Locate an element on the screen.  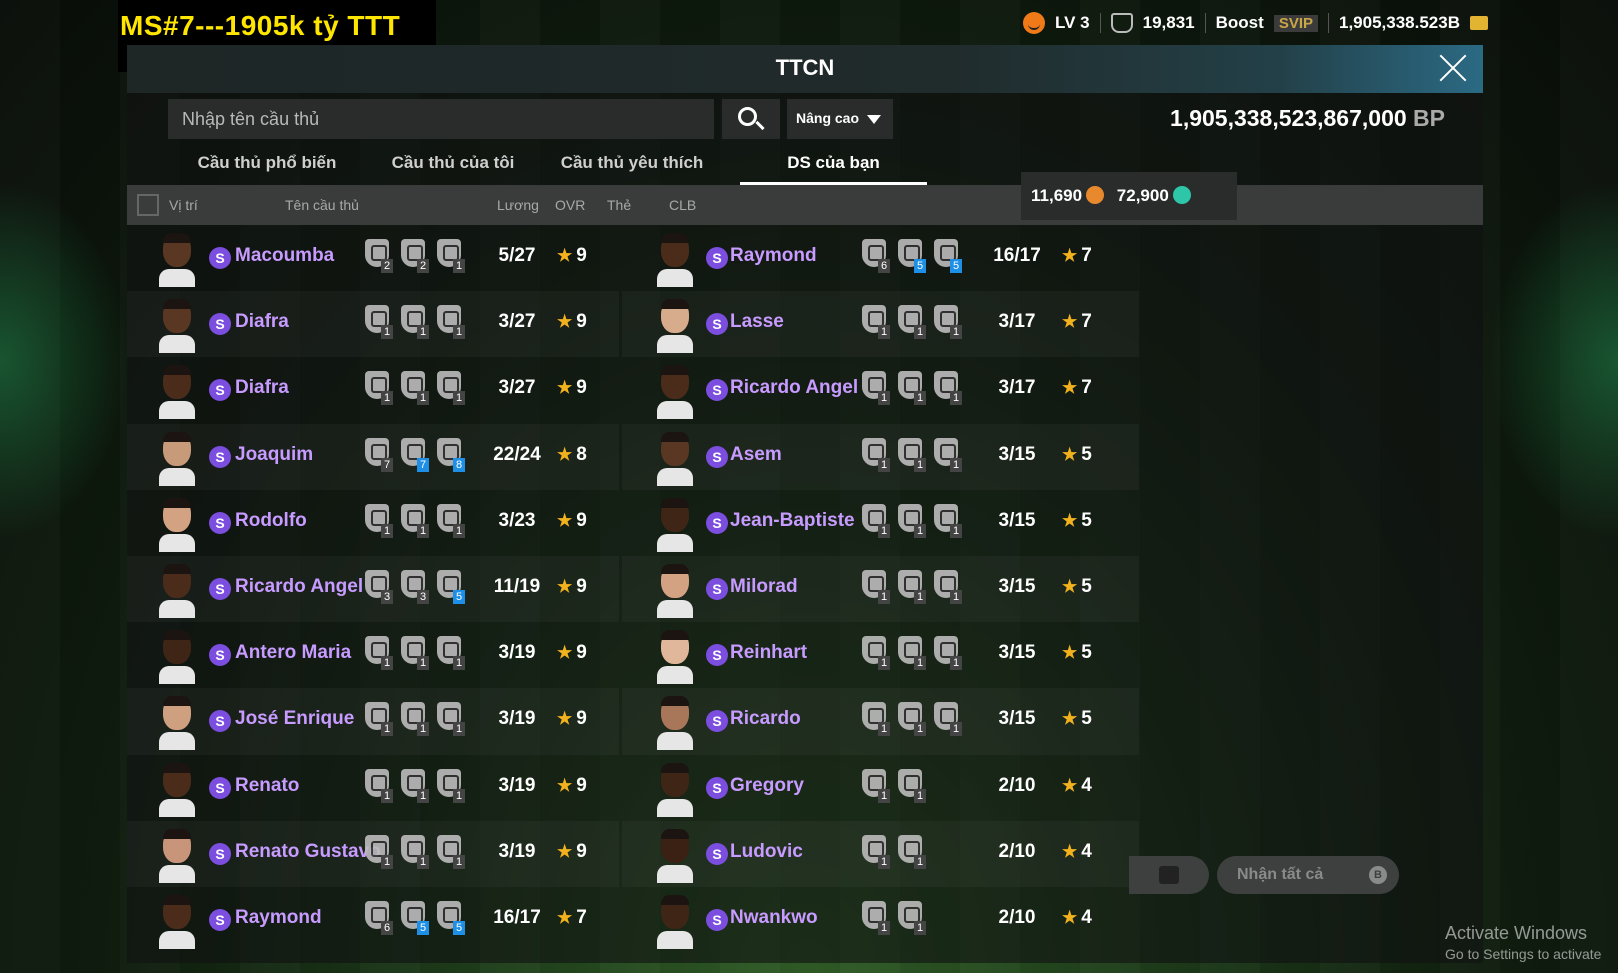
trophy-count: 19,831 is located at coordinates (1168, 22).